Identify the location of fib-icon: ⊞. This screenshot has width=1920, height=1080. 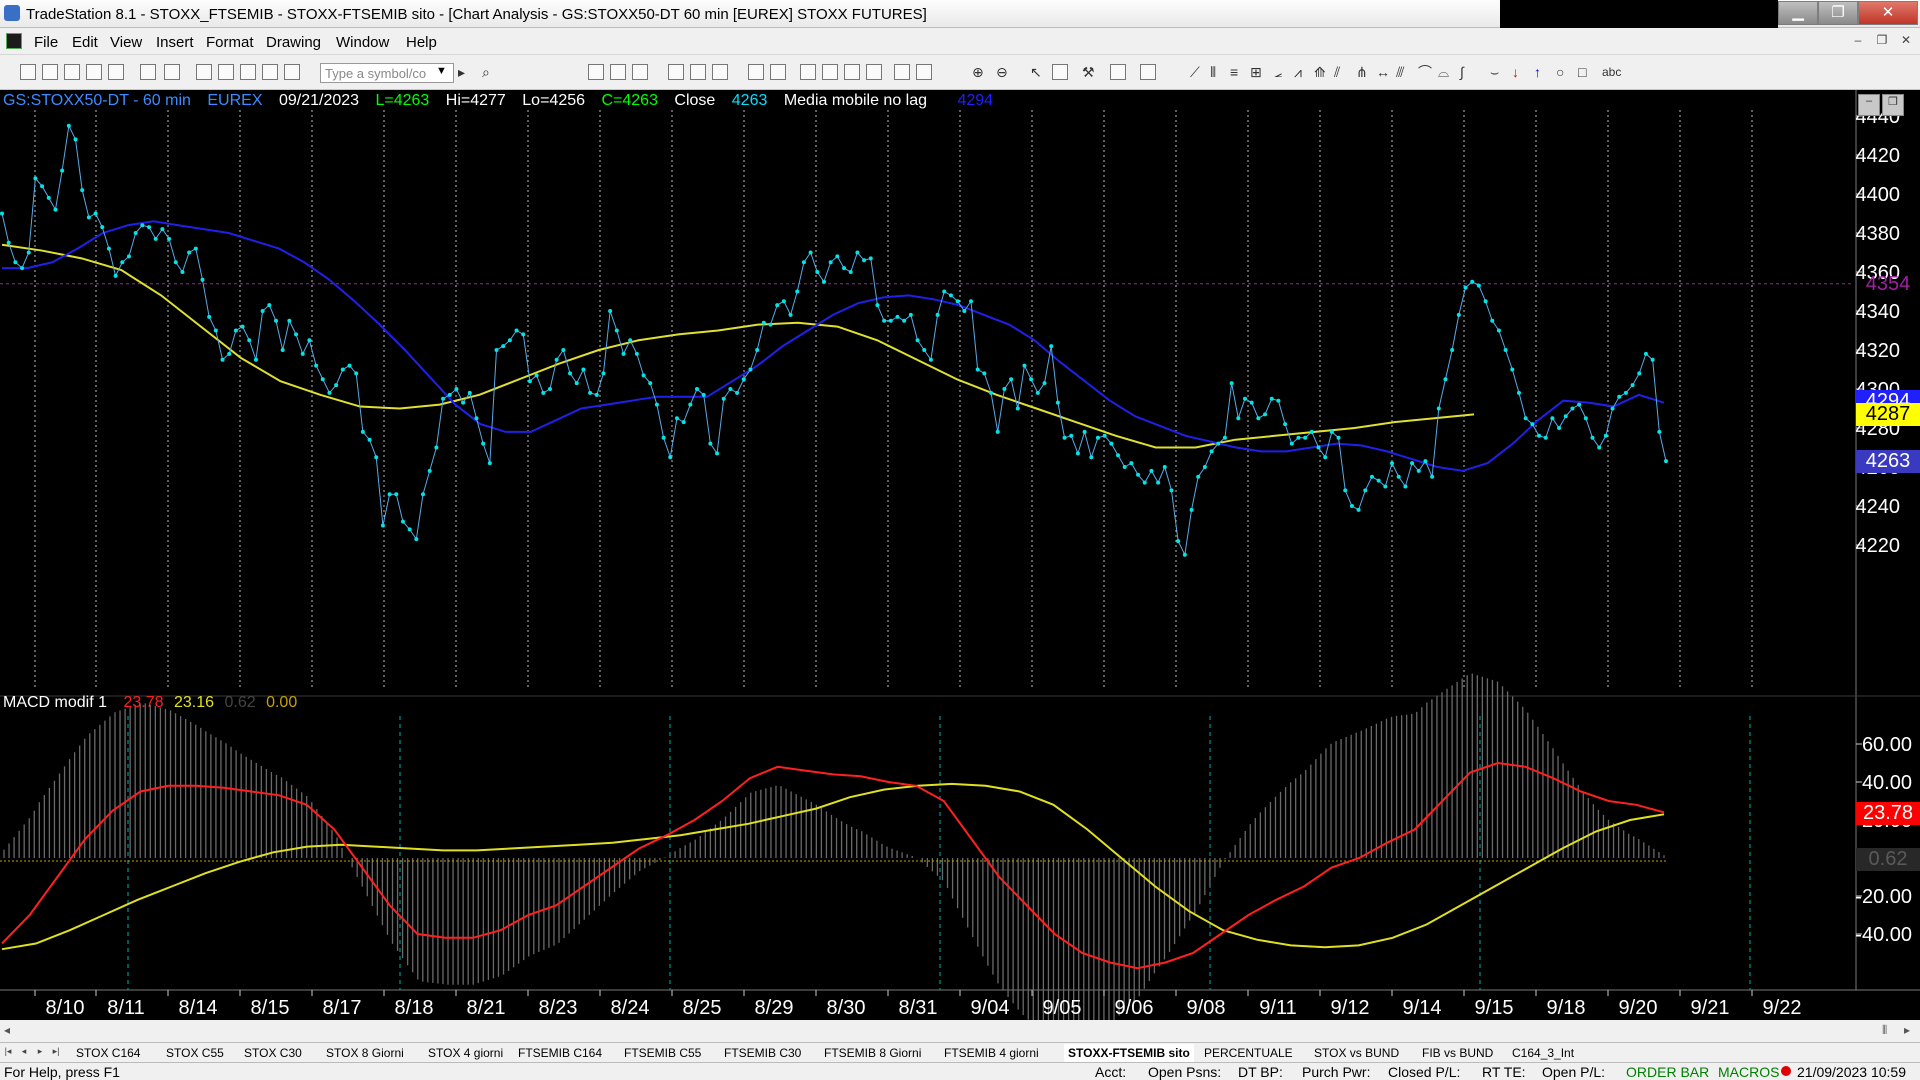
(1256, 72).